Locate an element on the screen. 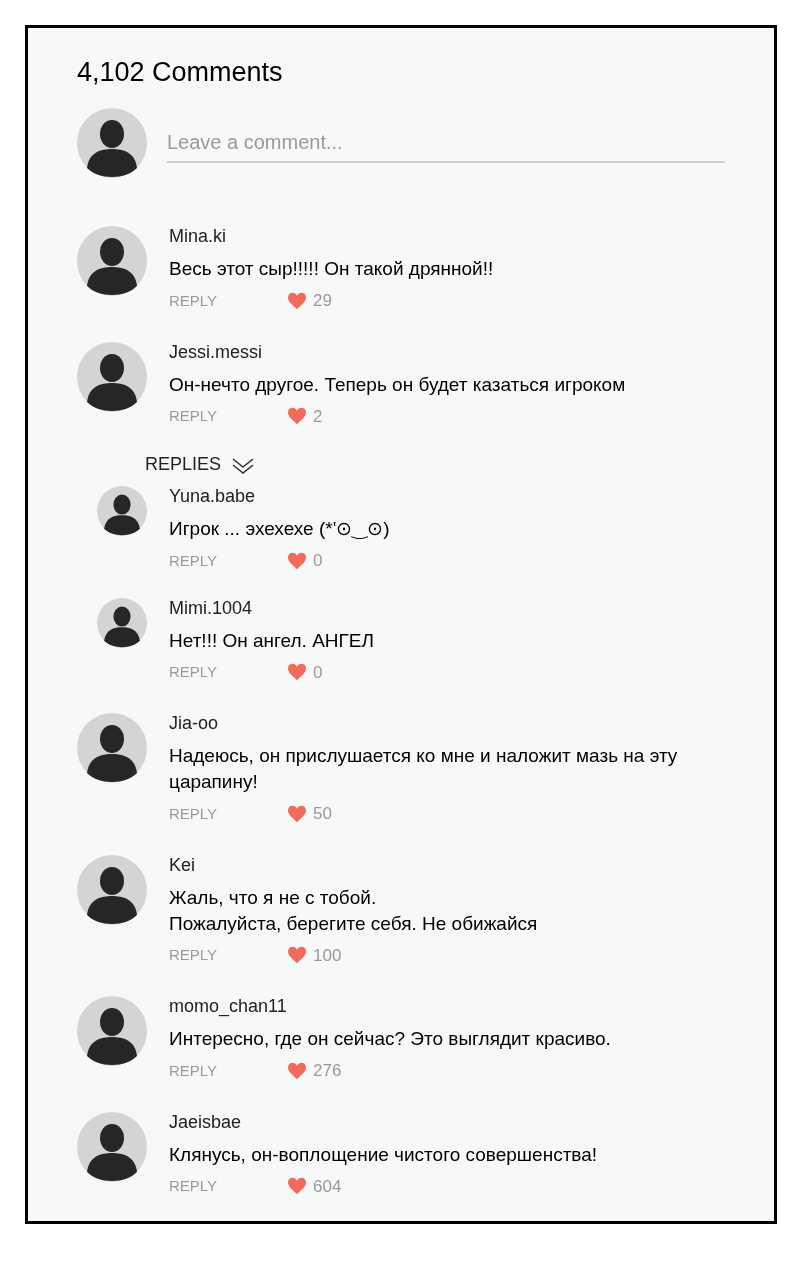 This screenshot has width=800, height=1280. like-count: 276 is located at coordinates (327, 1071).